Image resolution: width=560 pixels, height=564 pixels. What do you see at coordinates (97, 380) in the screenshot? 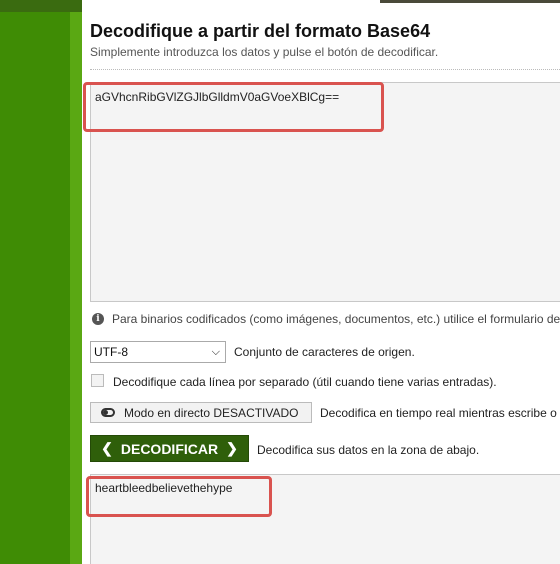
I see `per-line-checkbox` at bounding box center [97, 380].